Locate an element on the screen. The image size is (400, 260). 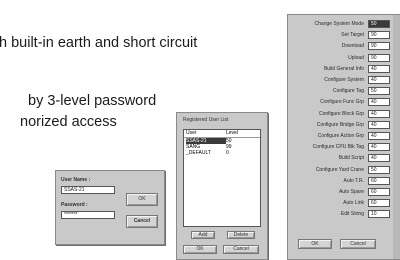
setting-label: Configure CPU Blk Tag is located at coordinates (338, 147).